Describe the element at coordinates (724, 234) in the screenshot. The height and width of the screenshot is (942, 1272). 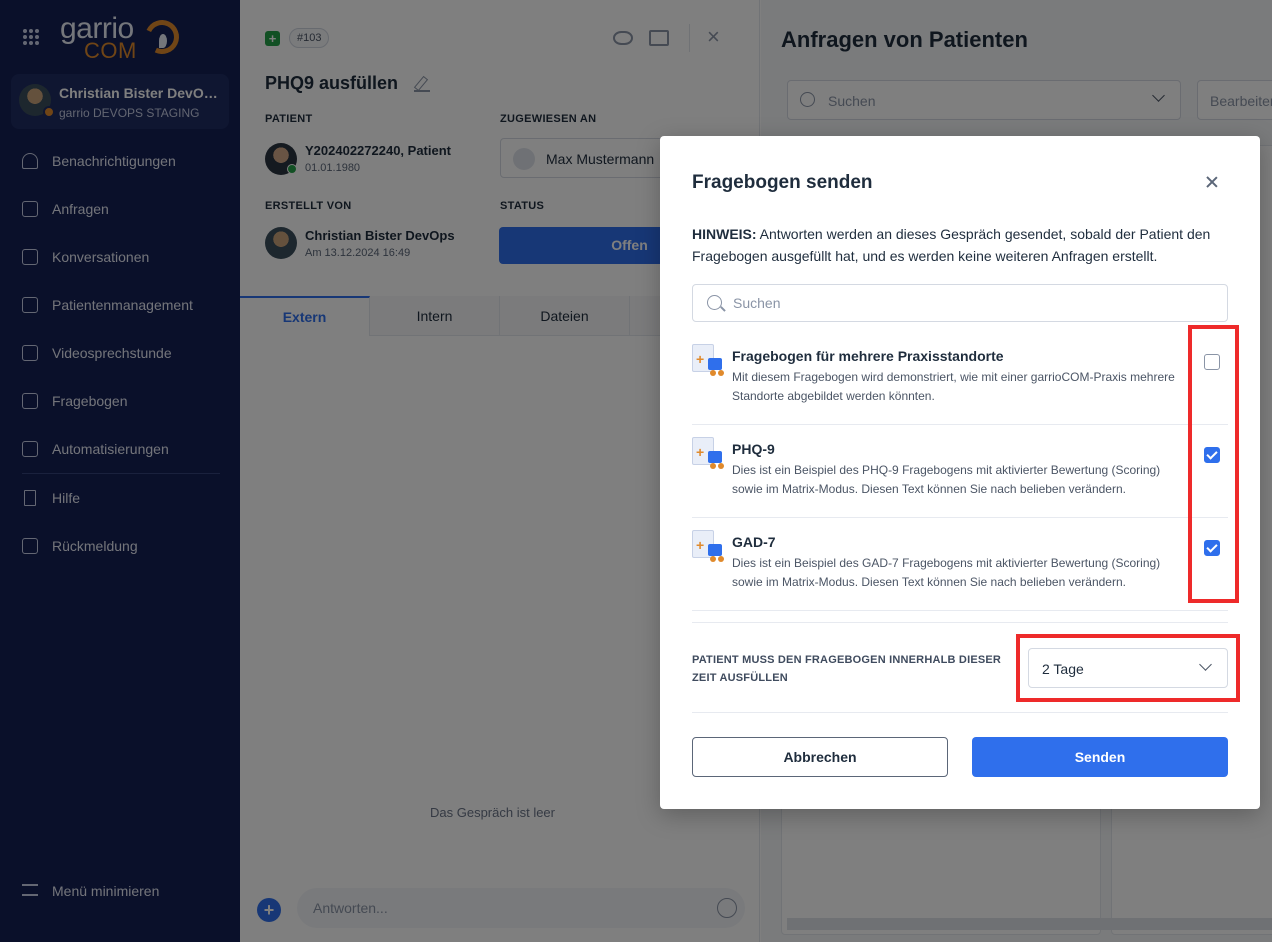
I see `hint-label: HINWEIS:` at that location.